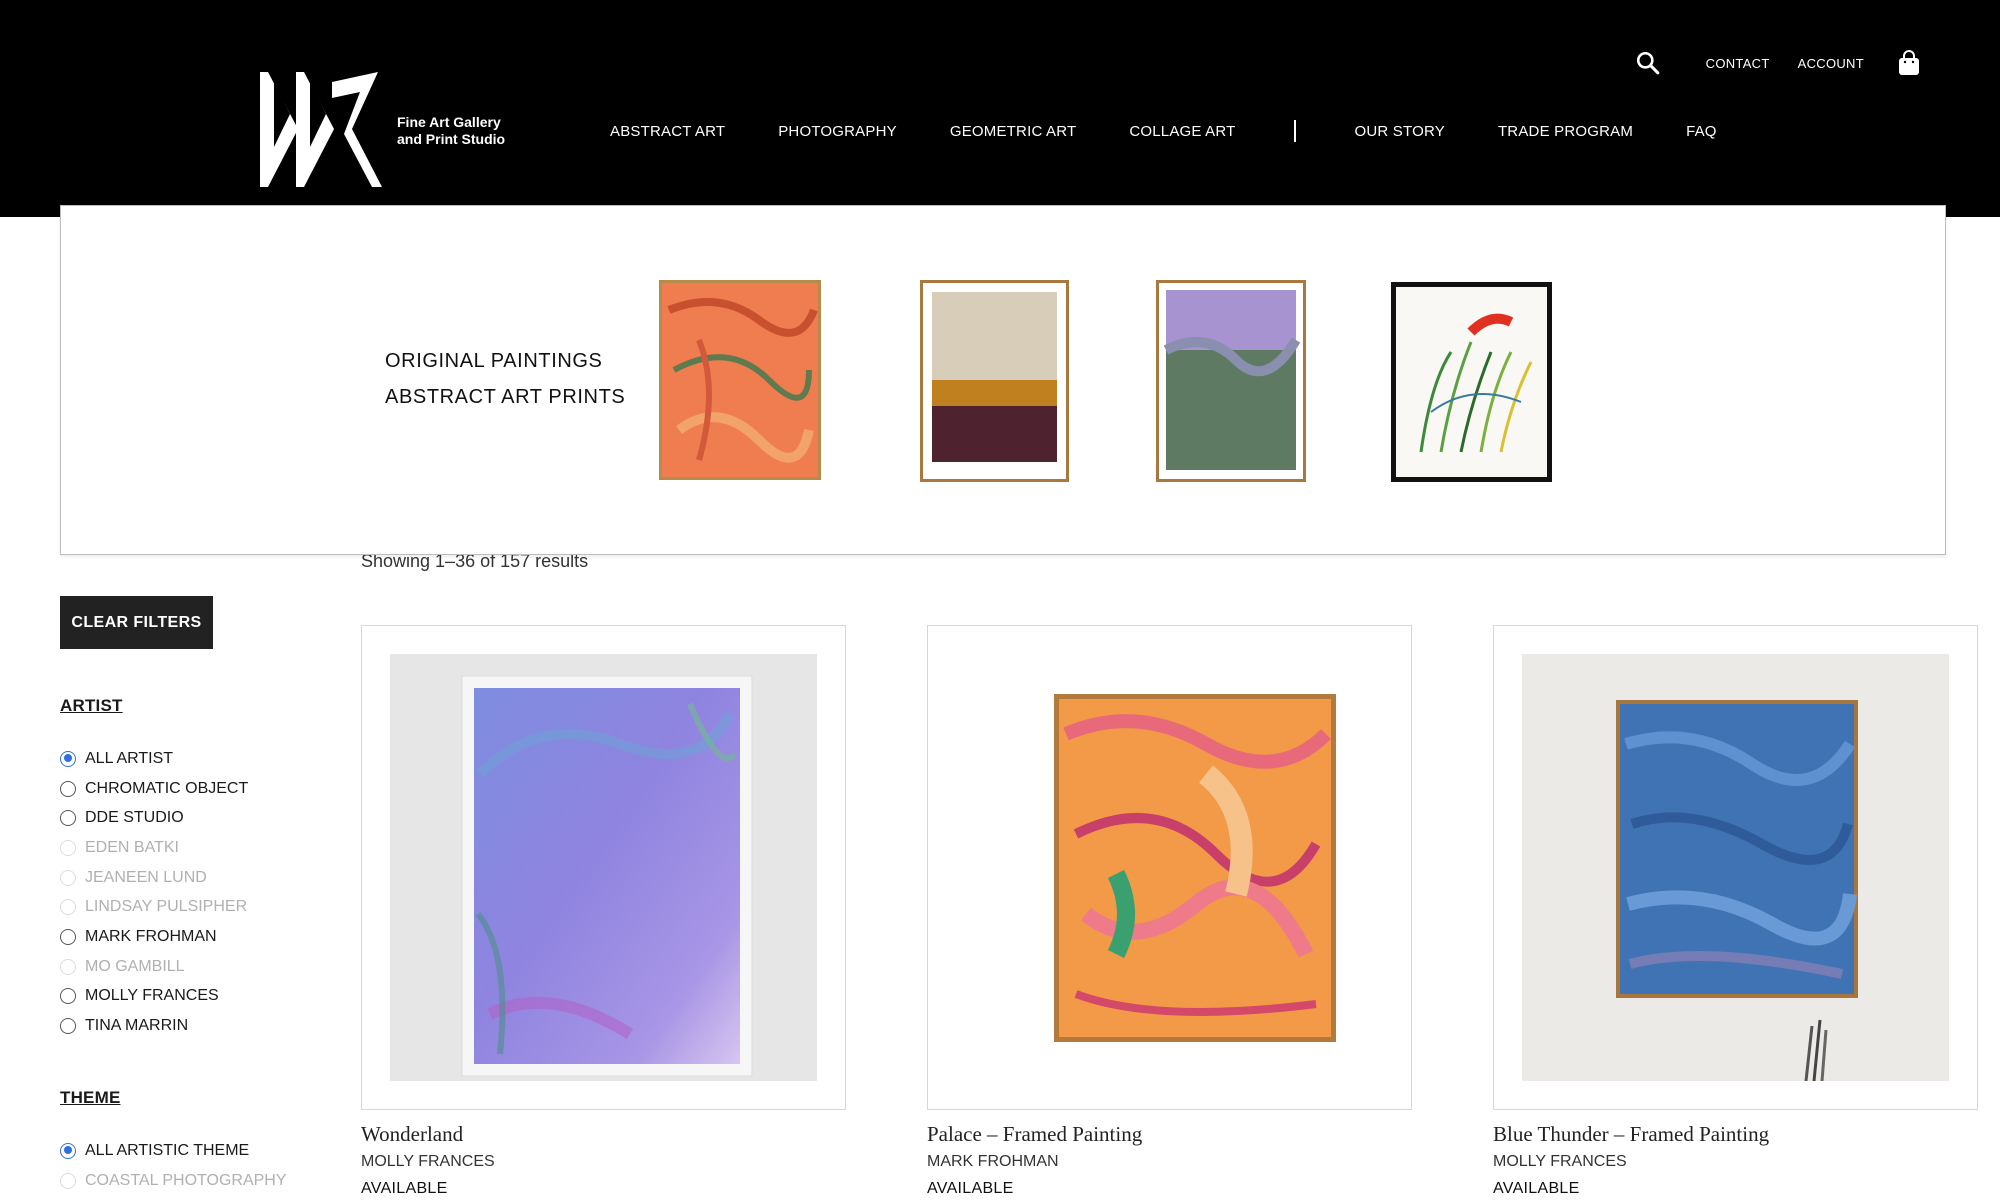  What do you see at coordinates (1777, 63) in the screenshot?
I see `utility-nav: CONTACT ACCOUNT` at bounding box center [1777, 63].